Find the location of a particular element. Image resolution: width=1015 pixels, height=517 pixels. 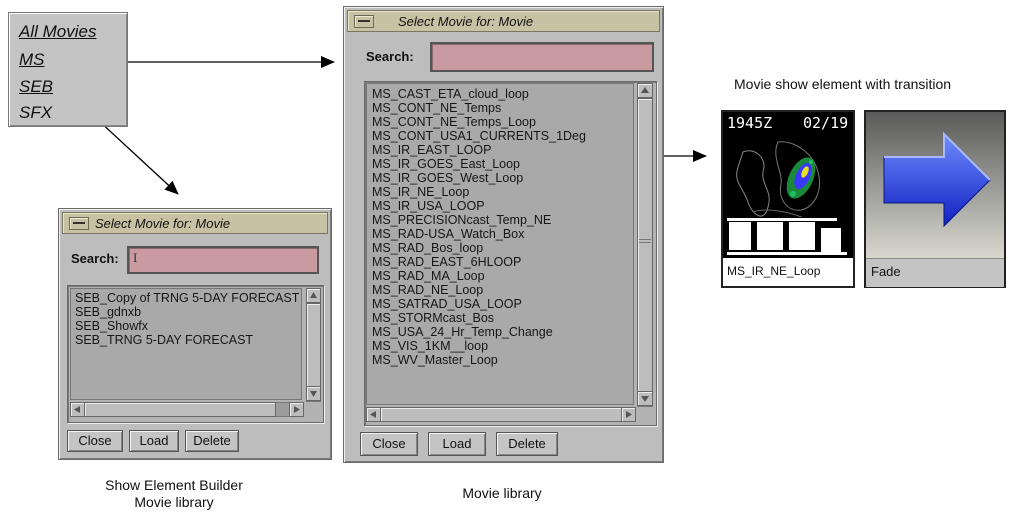

movie-name-label: MS_IR_NE_Loop is located at coordinates (774, 271).